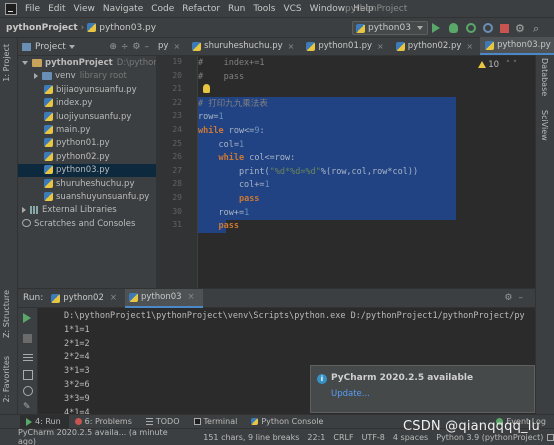 This screenshot has width=554, height=445. What do you see at coordinates (73, 130) in the screenshot?
I see `tree-item-label: main.py` at bounding box center [73, 130].